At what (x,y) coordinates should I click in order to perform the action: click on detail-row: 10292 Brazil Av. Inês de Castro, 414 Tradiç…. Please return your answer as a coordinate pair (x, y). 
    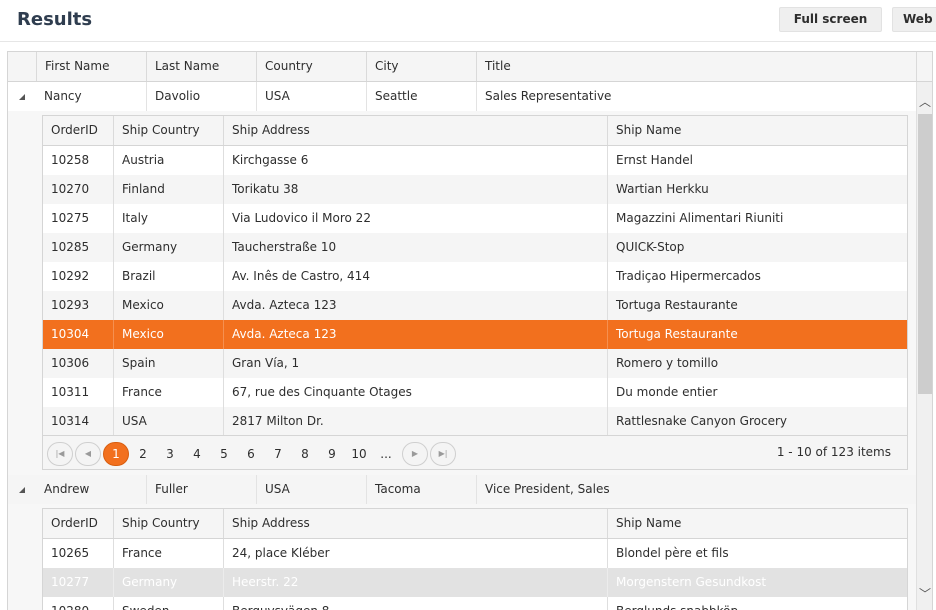
    Looking at the image, I should click on (475, 276).